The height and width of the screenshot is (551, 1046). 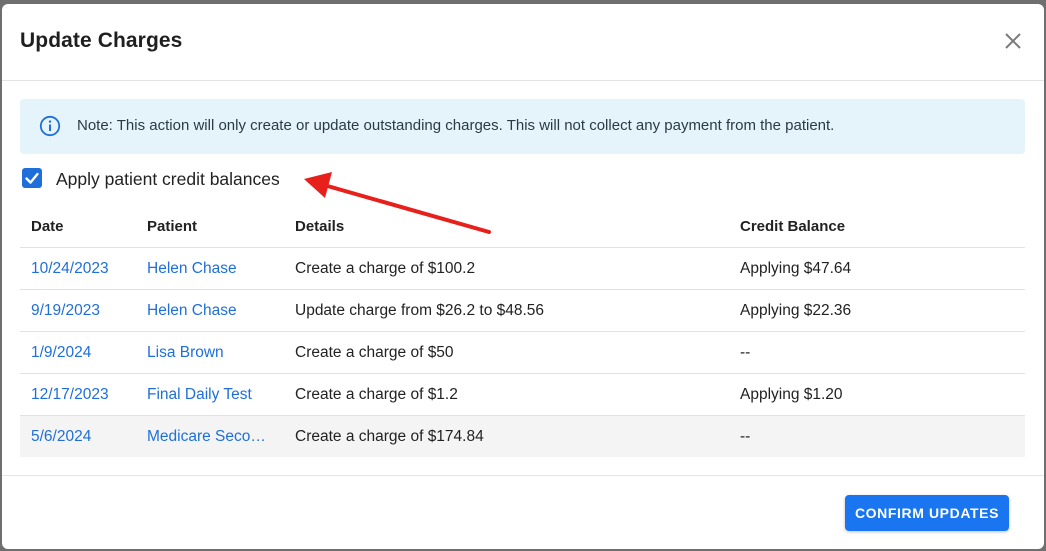 What do you see at coordinates (523, 42) in the screenshot?
I see `dialog-header: Update Charges` at bounding box center [523, 42].